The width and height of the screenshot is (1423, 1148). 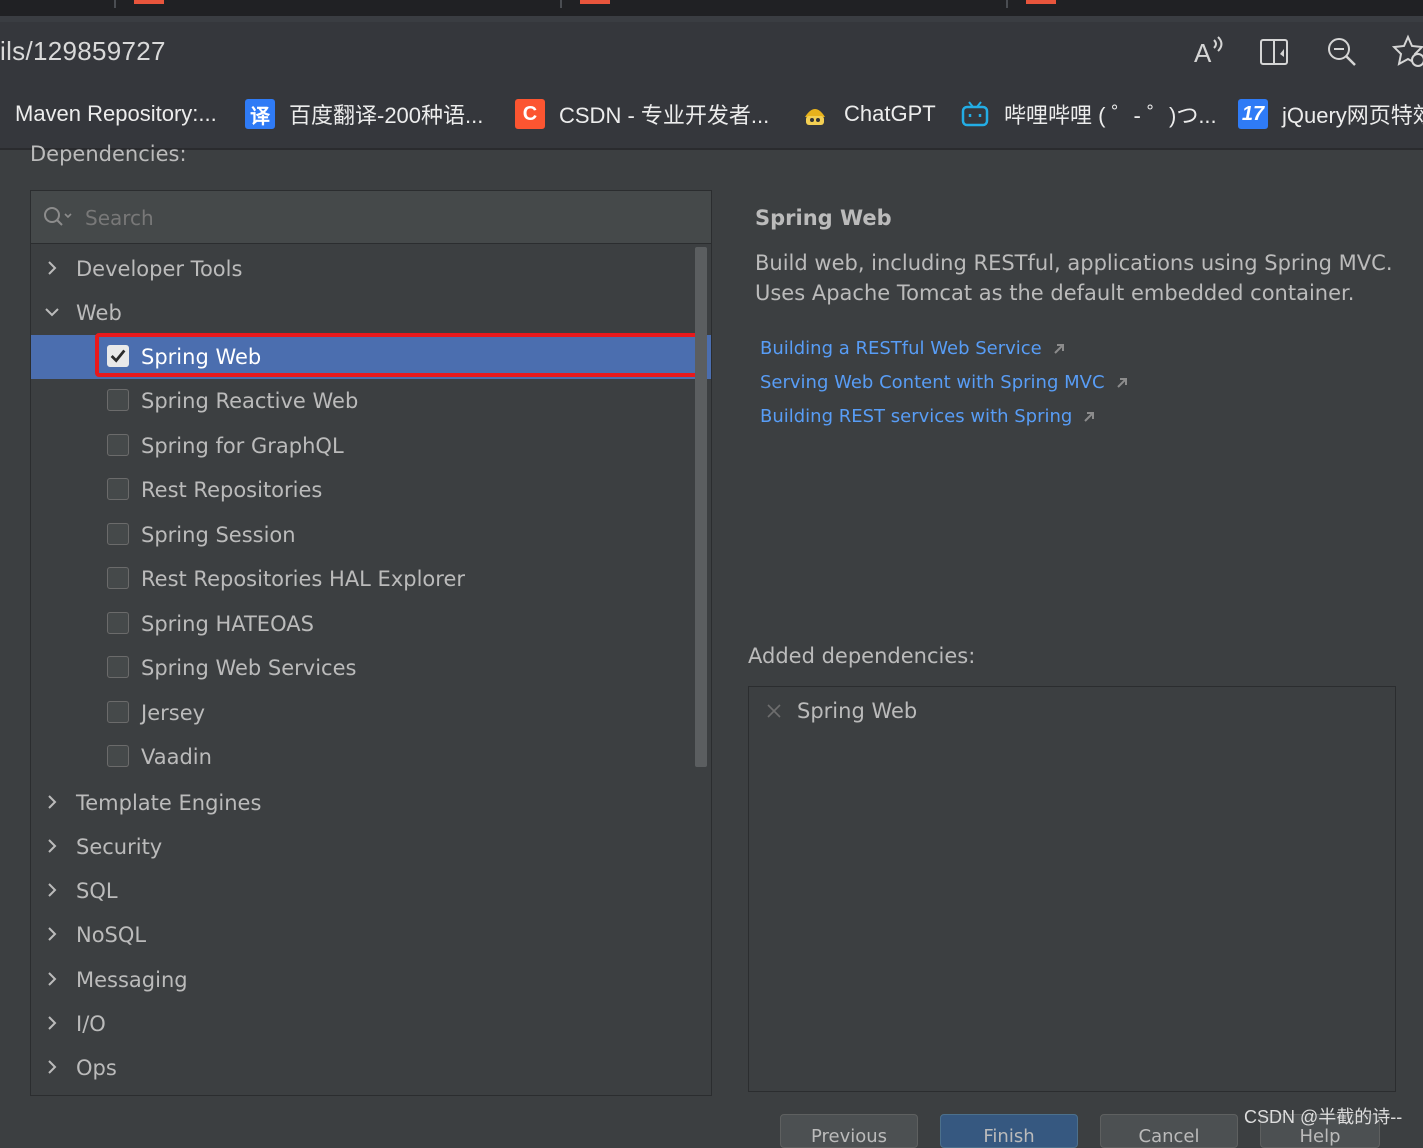 I want to click on tree-category-messaging: Messaging, so click(x=371, y=980).